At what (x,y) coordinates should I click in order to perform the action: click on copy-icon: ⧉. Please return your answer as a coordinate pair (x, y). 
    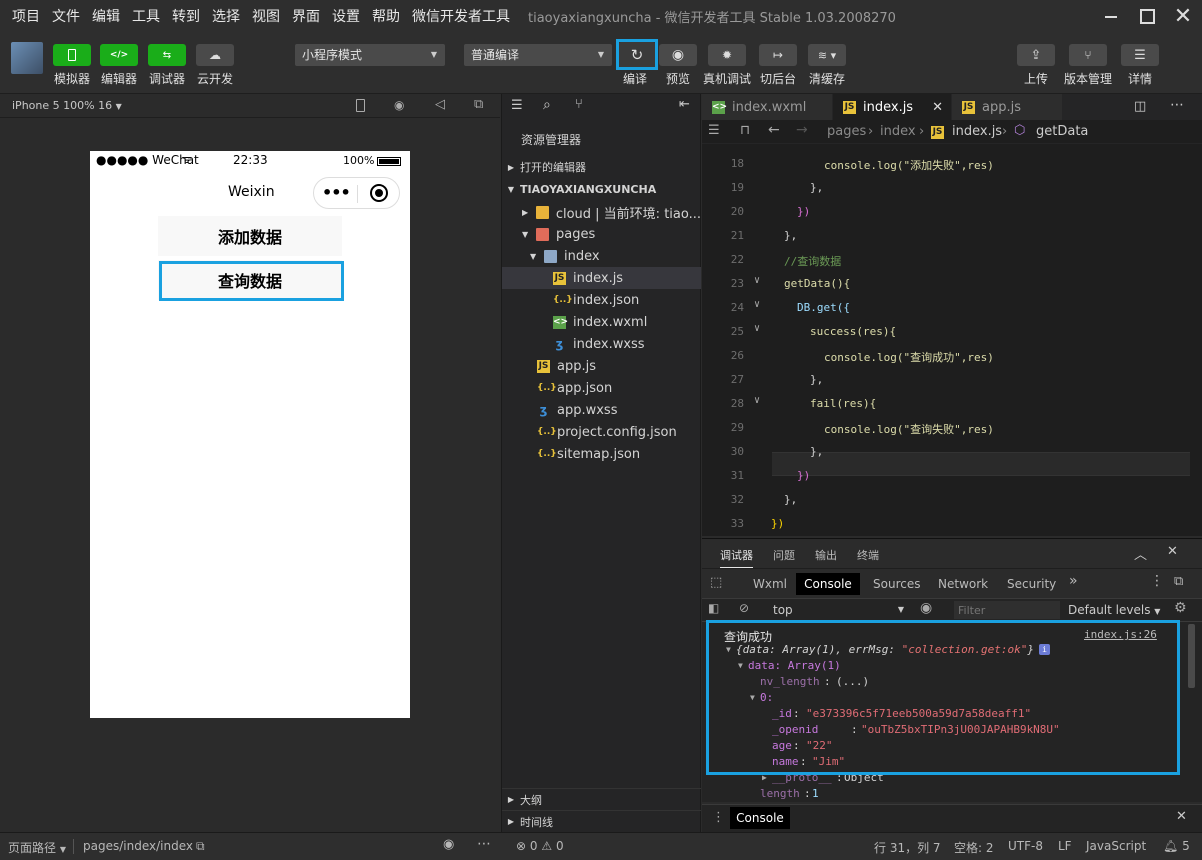
    Looking at the image, I should click on (200, 846).